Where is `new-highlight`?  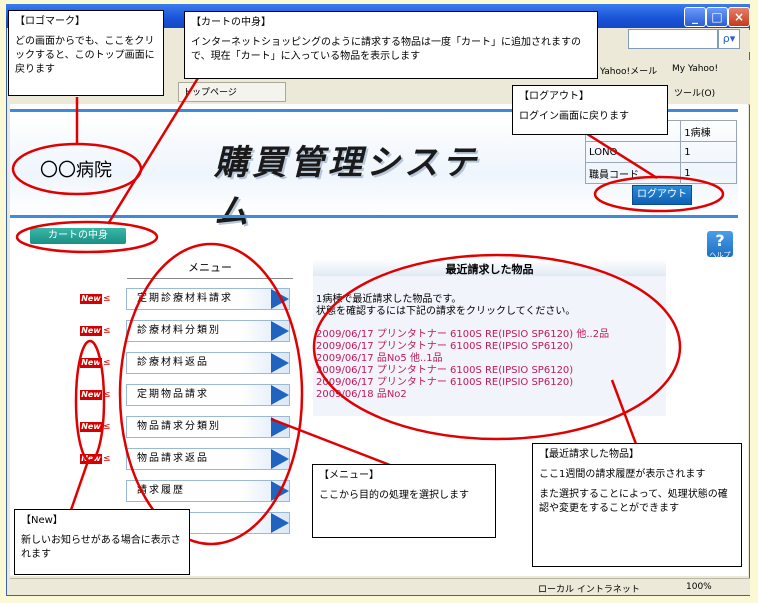
new-highlight is located at coordinates (90, 401).